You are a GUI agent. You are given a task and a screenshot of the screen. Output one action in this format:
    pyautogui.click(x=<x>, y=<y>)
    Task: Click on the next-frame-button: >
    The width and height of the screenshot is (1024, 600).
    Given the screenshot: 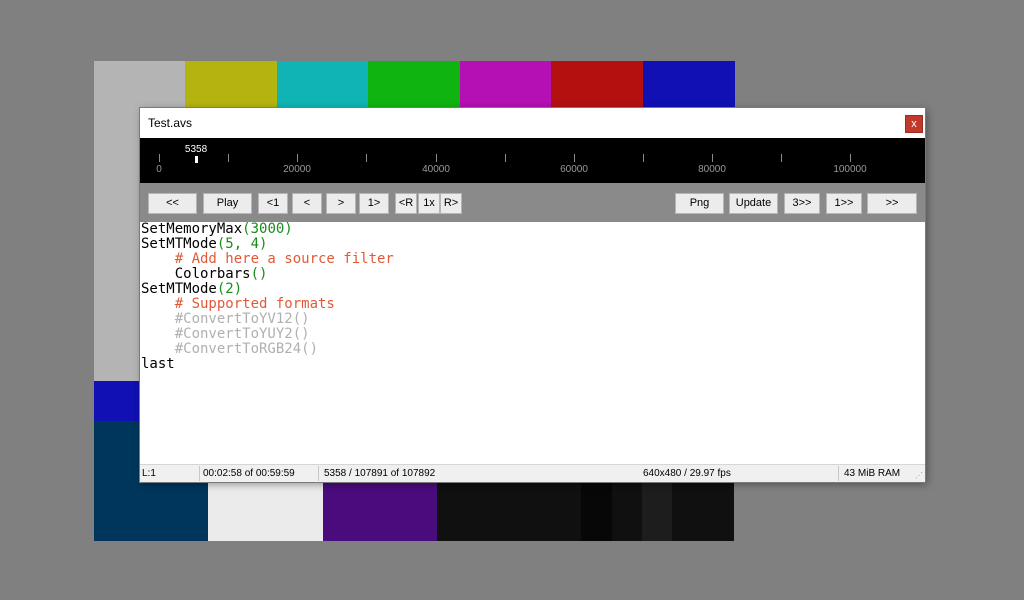 What is the action you would take?
    pyautogui.click(x=341, y=203)
    